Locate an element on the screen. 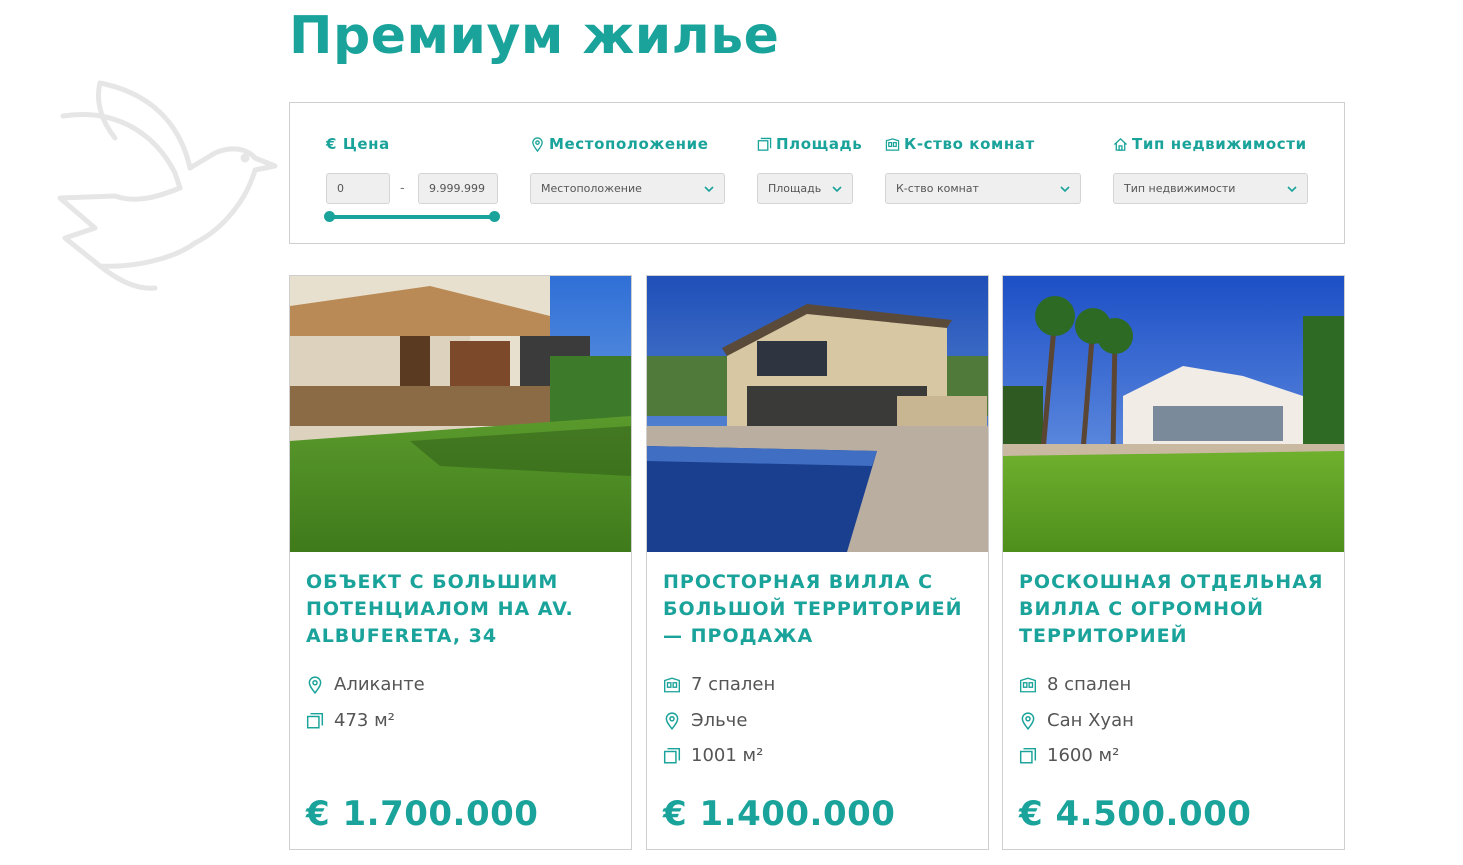 The image size is (1463, 865). listing-price: € 4.500.000 is located at coordinates (1135, 814).